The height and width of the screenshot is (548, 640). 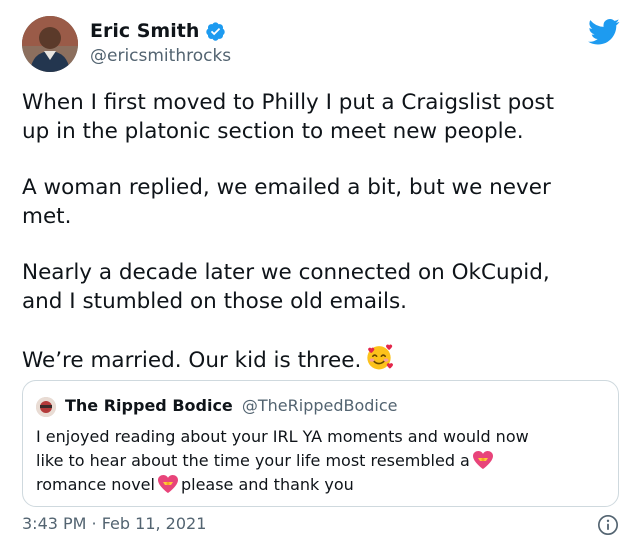 What do you see at coordinates (144, 31) in the screenshot?
I see `author-display-name: Eric Smith` at bounding box center [144, 31].